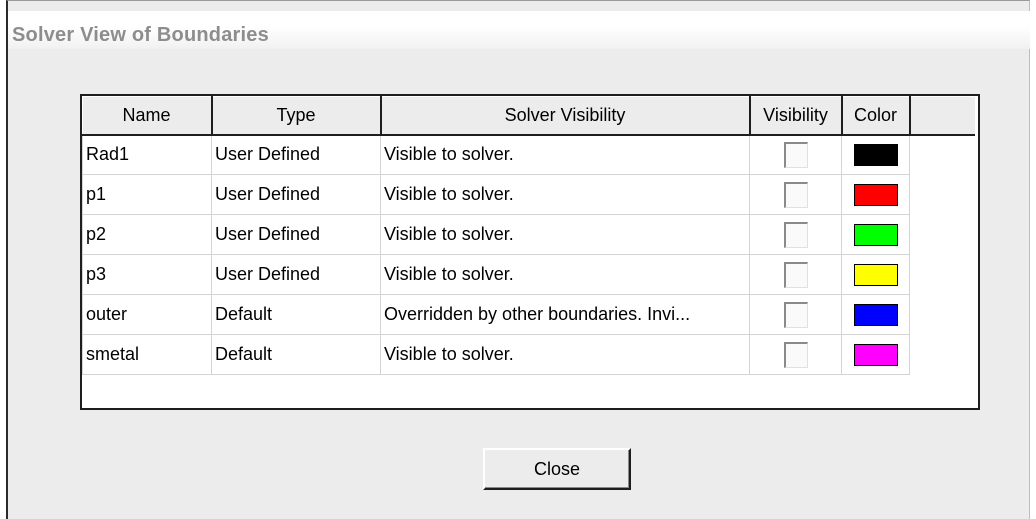  What do you see at coordinates (147, 116) in the screenshot?
I see `column-header-name: Name` at bounding box center [147, 116].